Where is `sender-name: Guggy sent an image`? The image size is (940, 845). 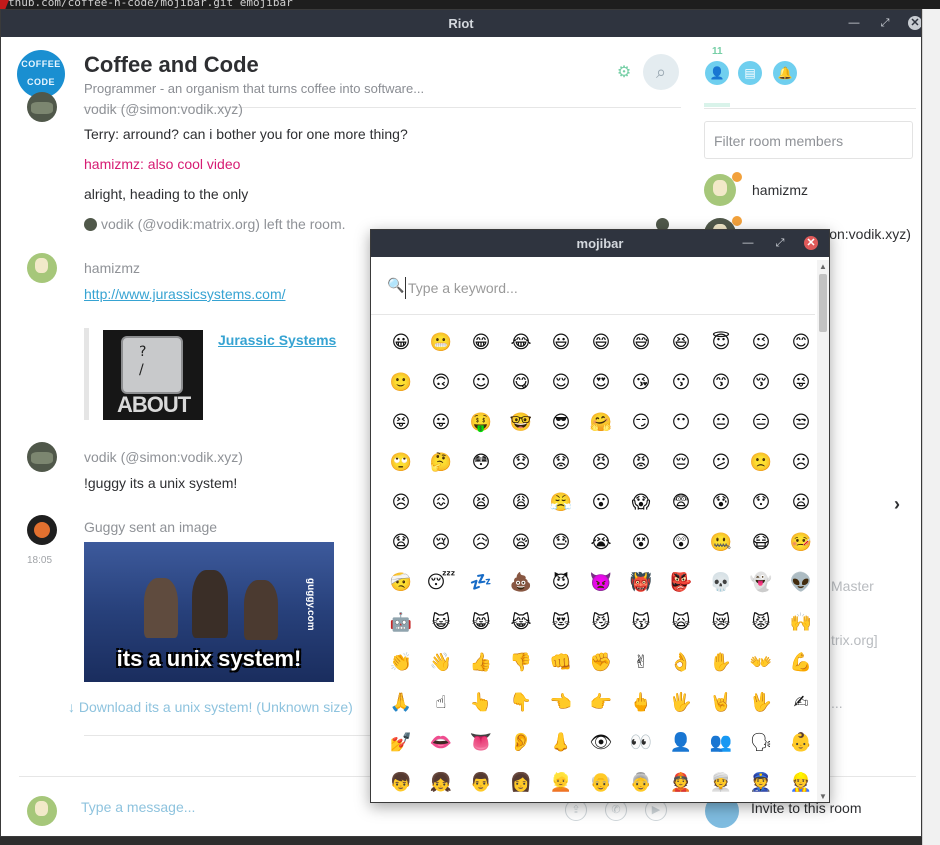 sender-name: Guggy sent an image is located at coordinates (150, 527).